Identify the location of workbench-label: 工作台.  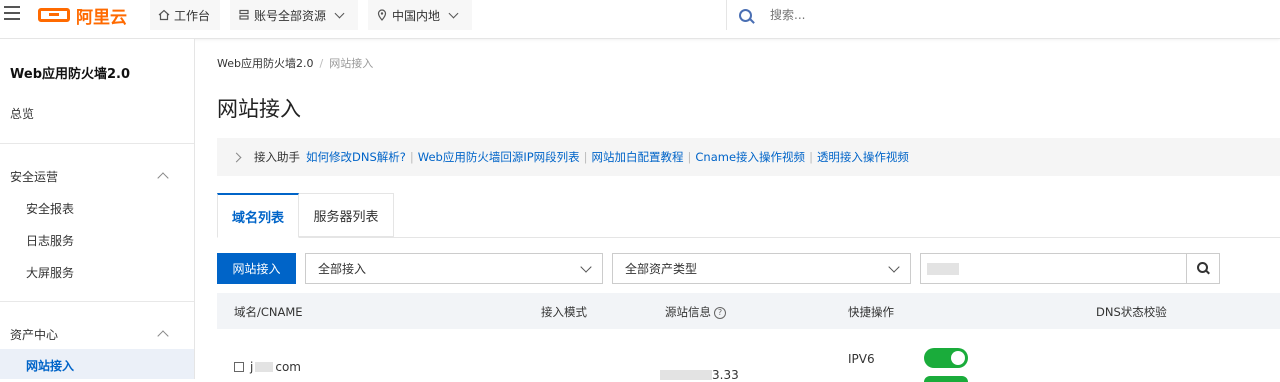
(192, 15).